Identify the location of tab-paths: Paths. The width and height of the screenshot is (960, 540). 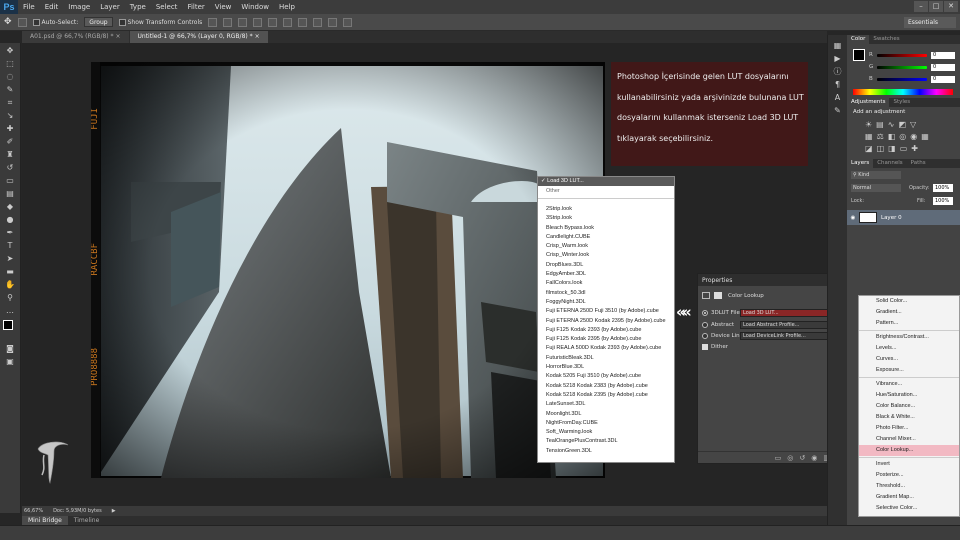
(918, 163).